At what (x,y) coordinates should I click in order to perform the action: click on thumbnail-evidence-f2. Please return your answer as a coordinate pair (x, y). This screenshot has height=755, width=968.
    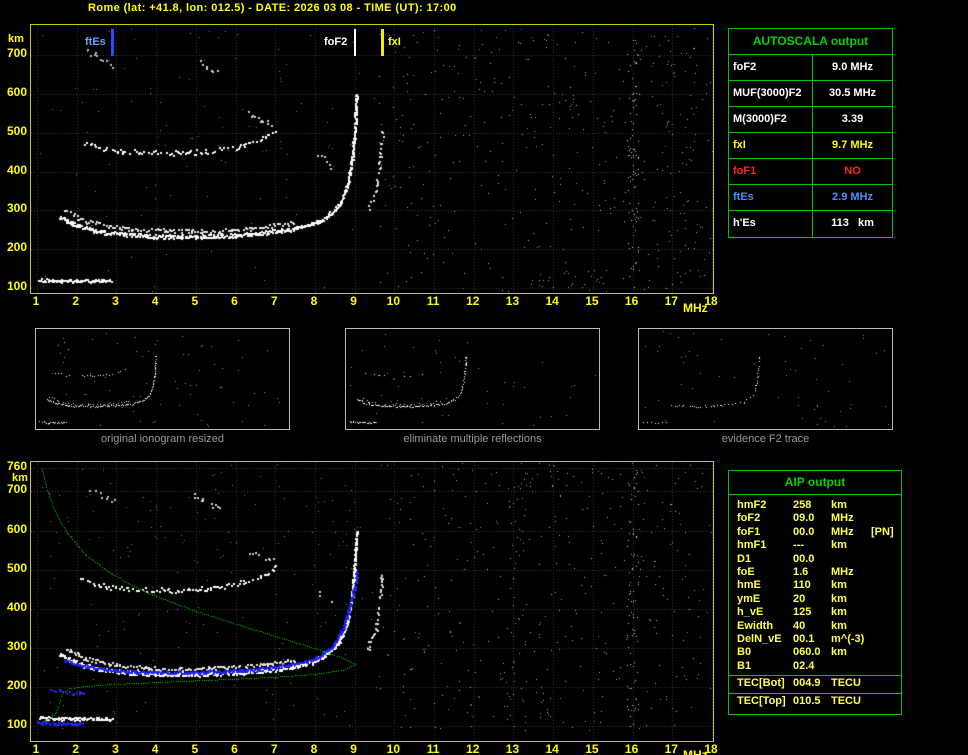
    Looking at the image, I should click on (765, 379).